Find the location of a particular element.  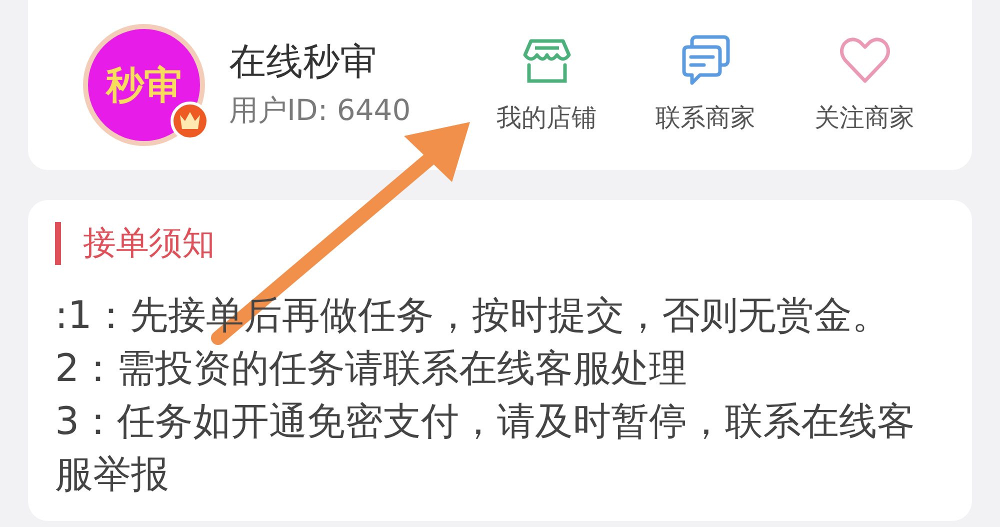

notice-line: 2：需投资的任务请联系在线客服处理 is located at coordinates (371, 368).